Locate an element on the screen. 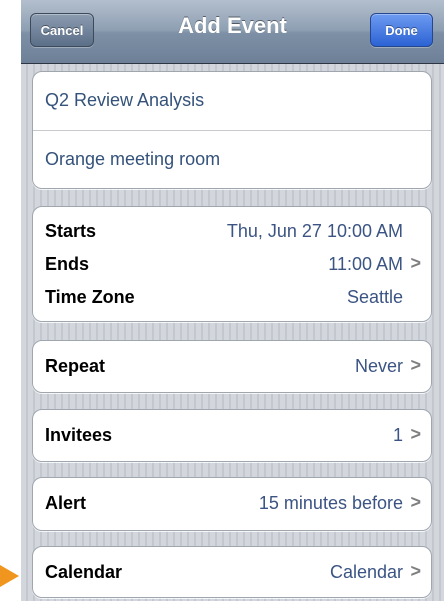 The width and height of the screenshot is (444, 601). invitees-row: Invitees 1 > is located at coordinates (232, 435).